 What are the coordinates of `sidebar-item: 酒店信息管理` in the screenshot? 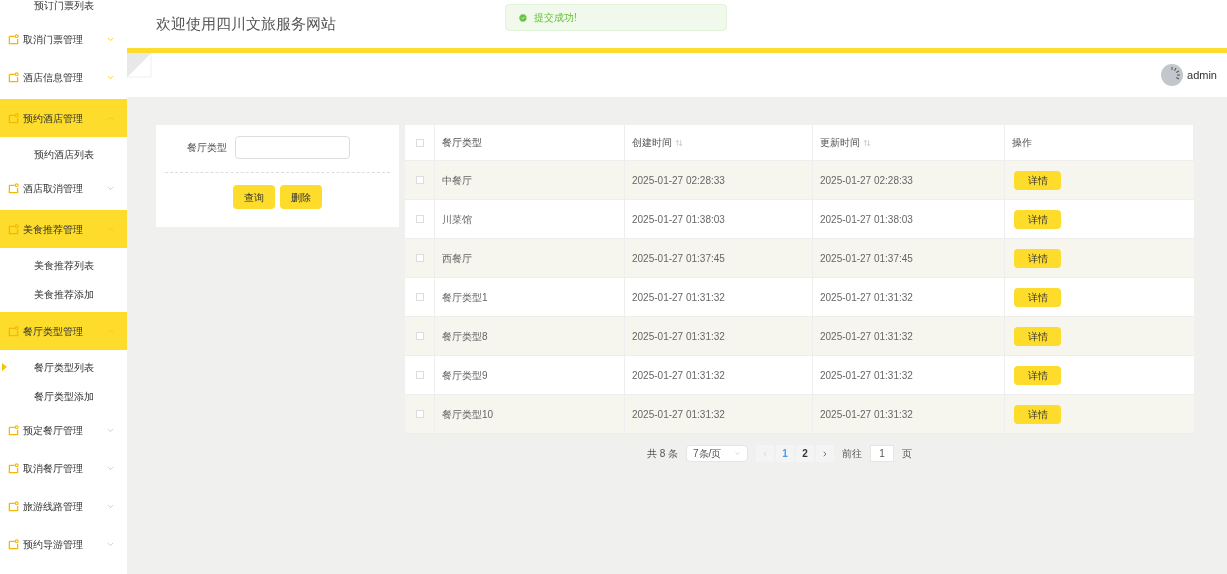 It's located at (63, 77).